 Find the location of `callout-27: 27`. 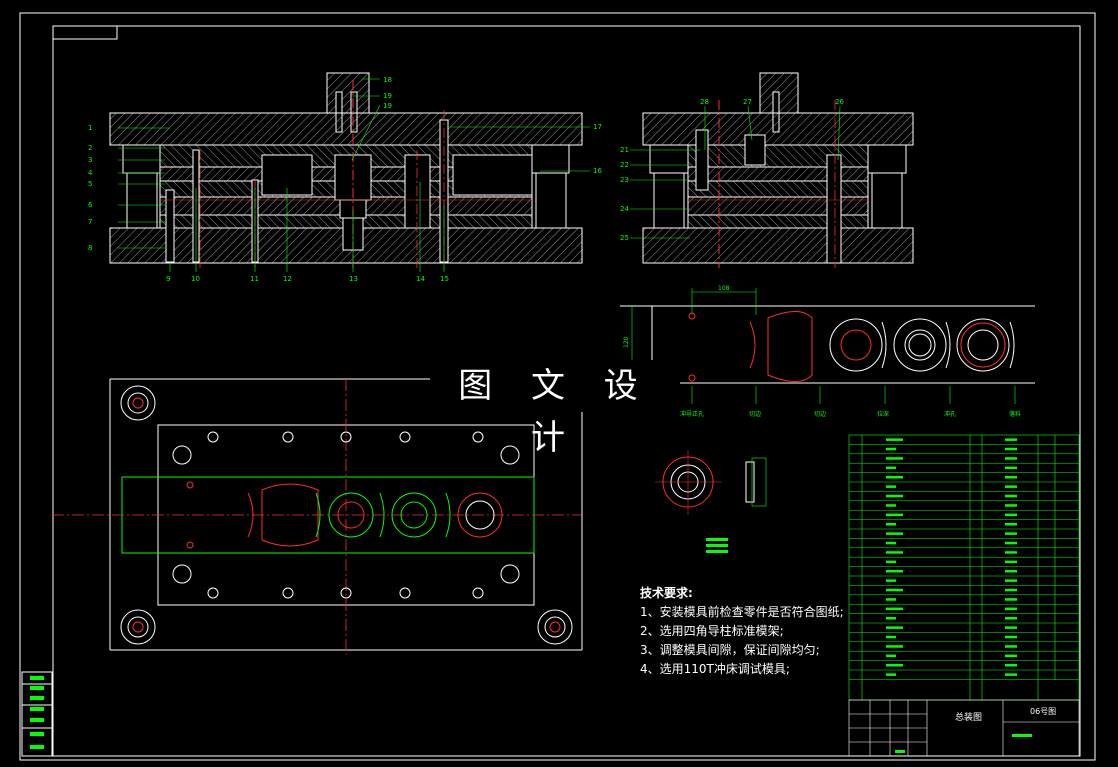

callout-27: 27 is located at coordinates (747, 102).